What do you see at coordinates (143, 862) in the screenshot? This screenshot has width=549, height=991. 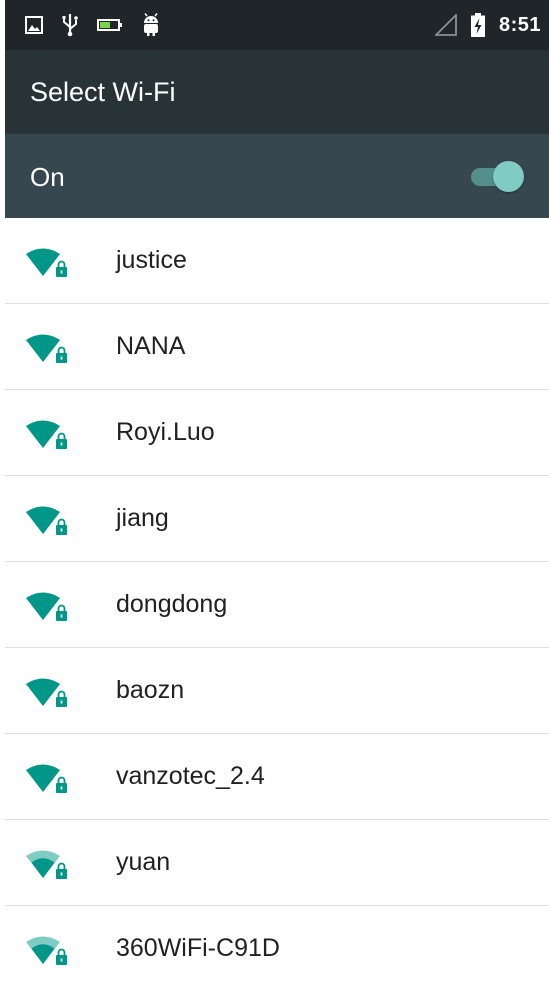 I see `wifi-network-name: yuan` at bounding box center [143, 862].